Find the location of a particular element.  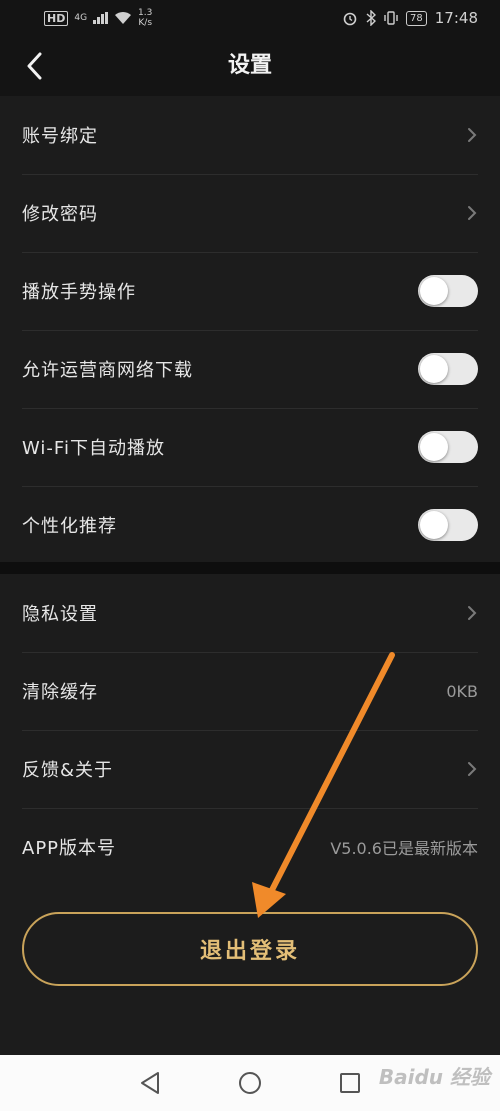

page-title: 设置 is located at coordinates (249, 65).